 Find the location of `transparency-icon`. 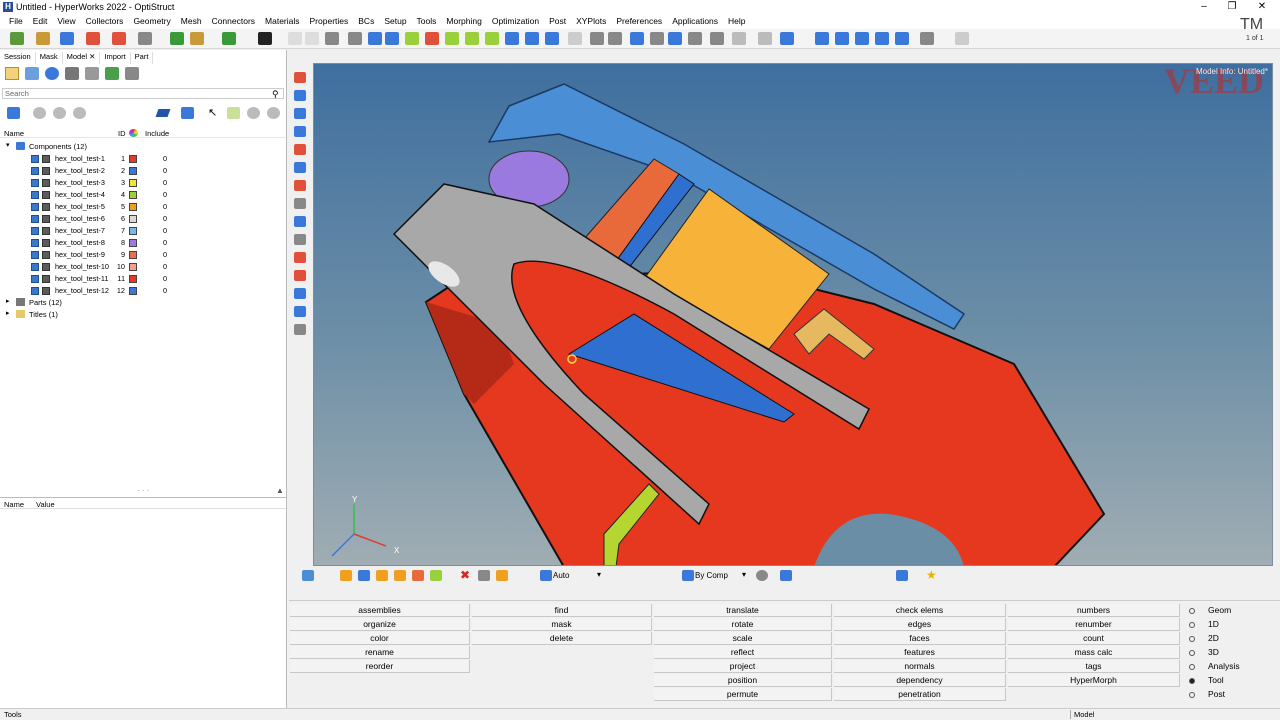

transparency-icon is located at coordinates (273, 113).